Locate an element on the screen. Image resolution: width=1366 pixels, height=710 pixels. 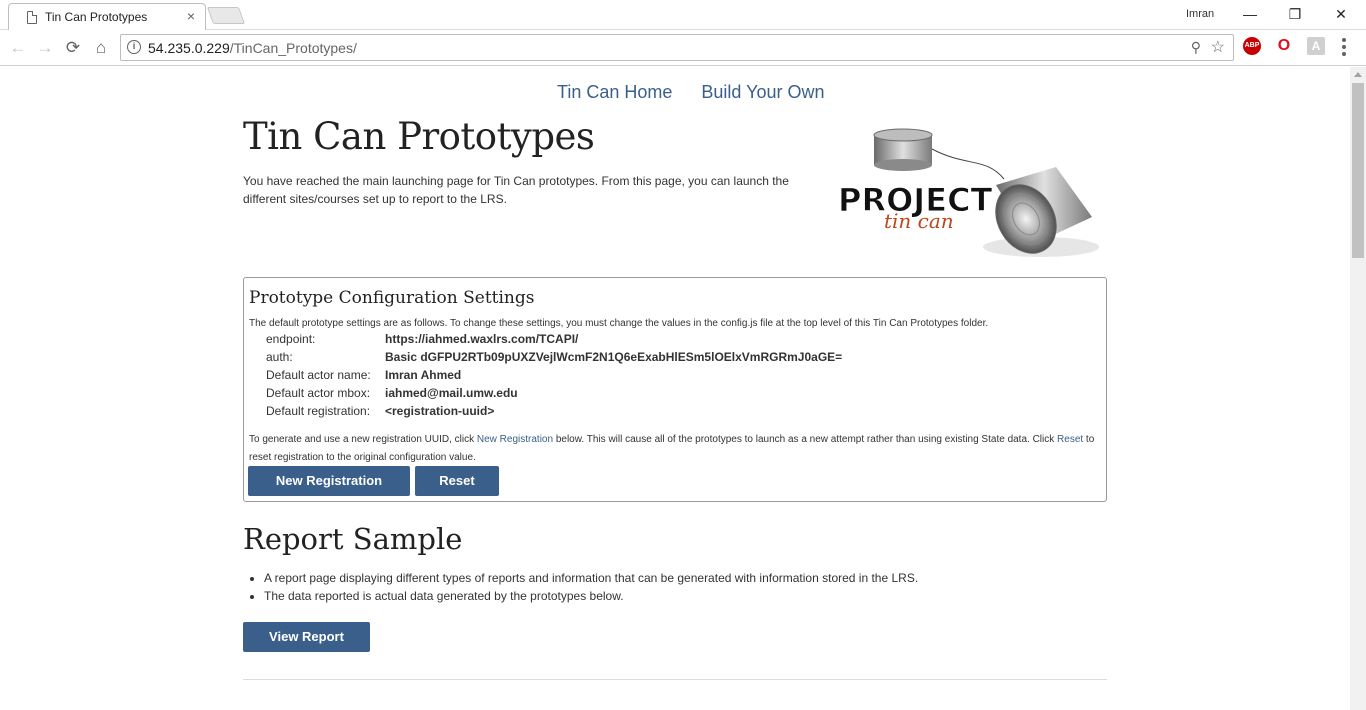
config-heading: Prototype Configuration Settings is located at coordinates (392, 298).